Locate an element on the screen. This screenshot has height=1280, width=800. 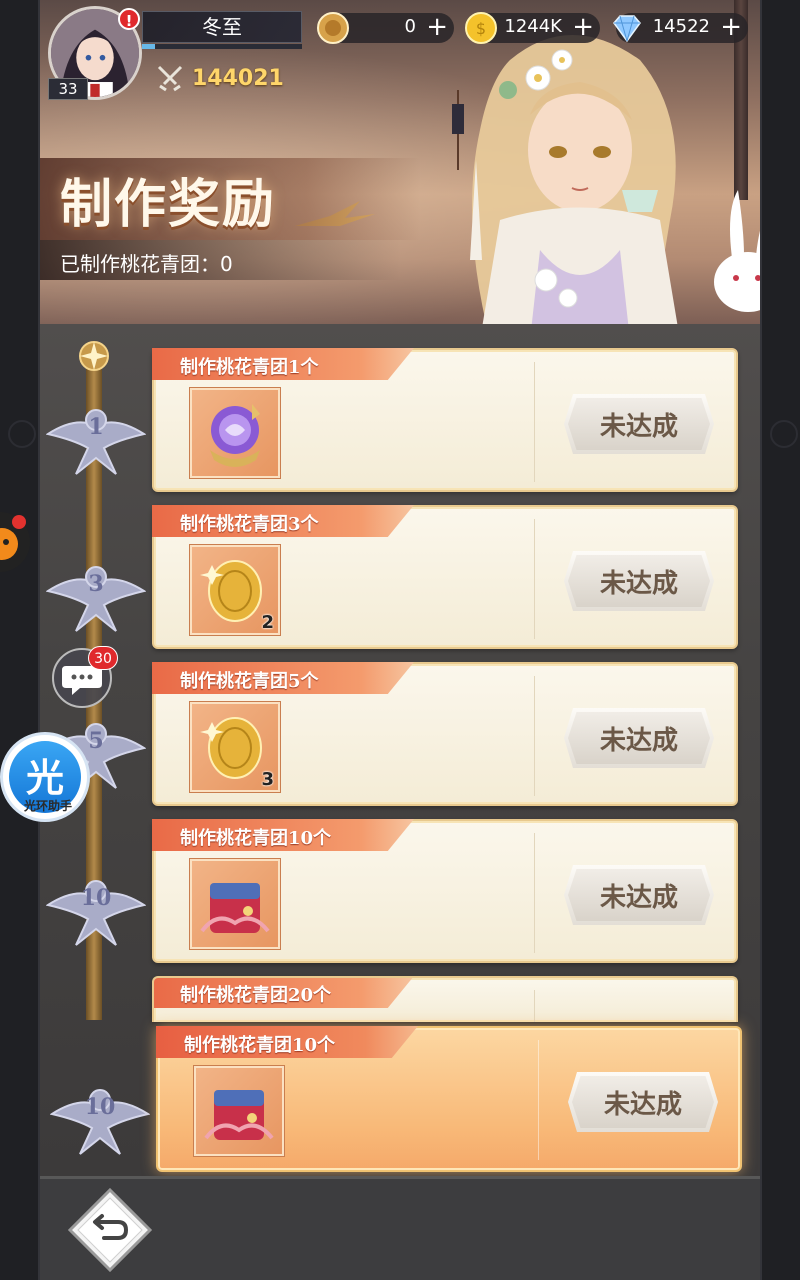
resource-value: 0 is located at coordinates (410, 26).